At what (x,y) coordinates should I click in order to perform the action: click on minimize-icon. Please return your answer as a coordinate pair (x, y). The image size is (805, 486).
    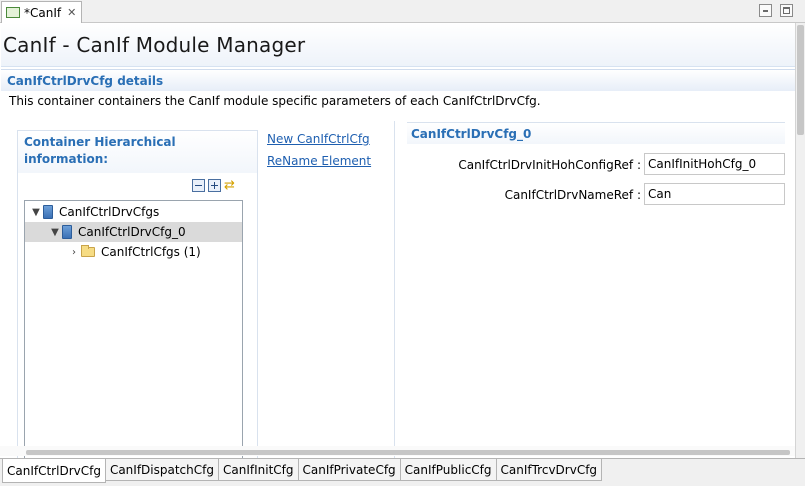
    Looking at the image, I should click on (765, 10).